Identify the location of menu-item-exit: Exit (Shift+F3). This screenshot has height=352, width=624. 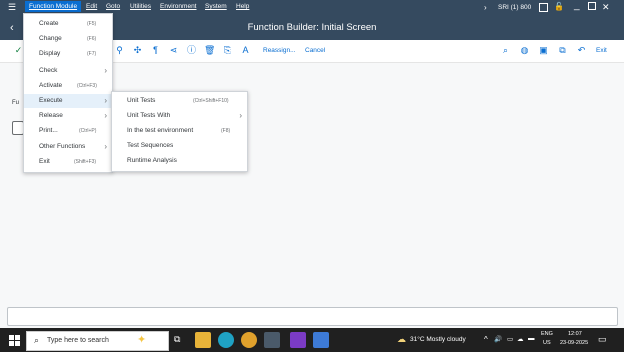
(68, 162).